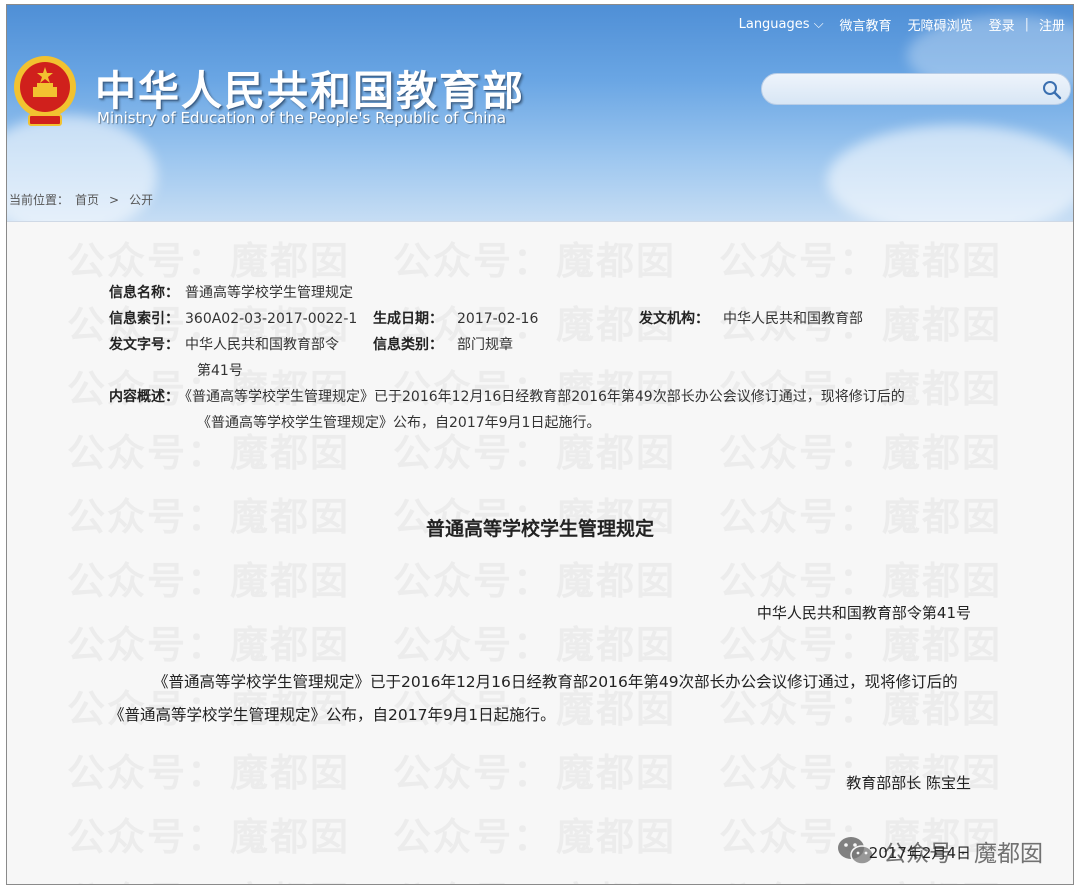  I want to click on breadcrumb-current: 公开, so click(141, 200).